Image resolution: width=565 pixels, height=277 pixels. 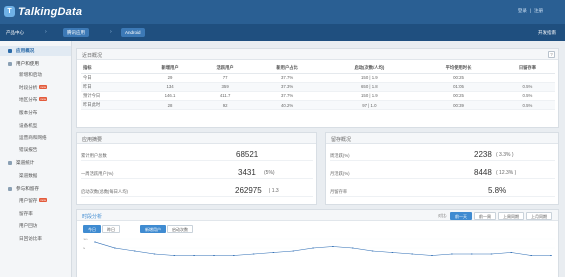 I want to click on sidebar-item: 设备机型, so click(x=35, y=126).